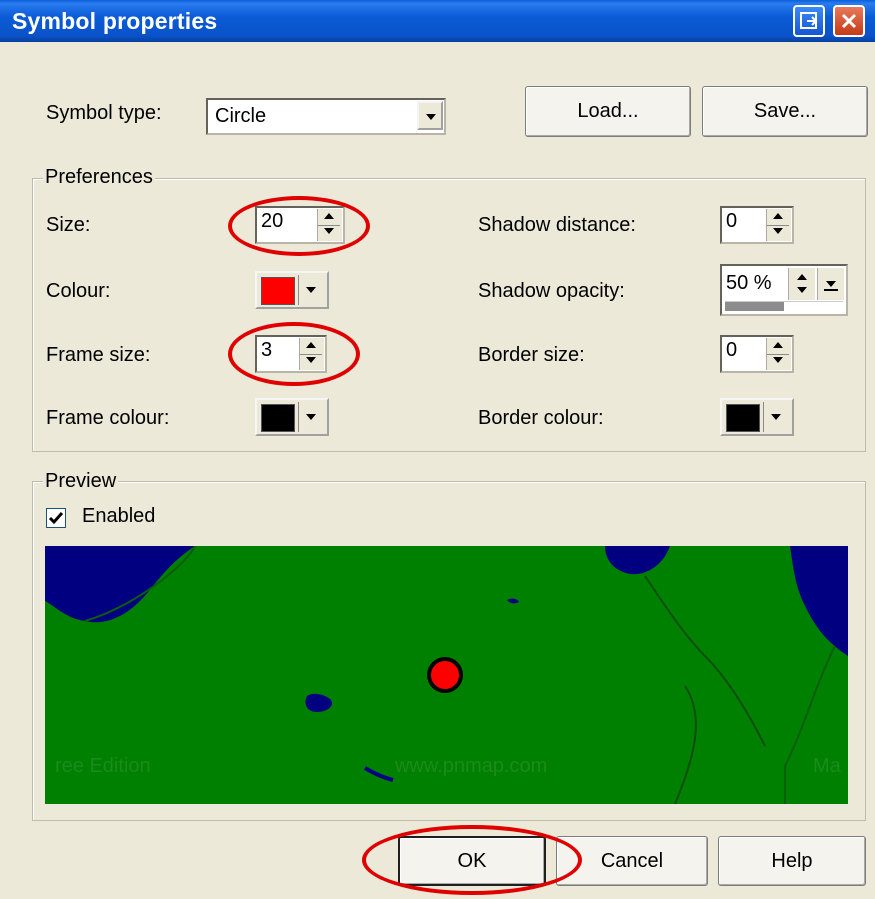 The height and width of the screenshot is (899, 875). What do you see at coordinates (278, 291) in the screenshot?
I see `colour-swatch` at bounding box center [278, 291].